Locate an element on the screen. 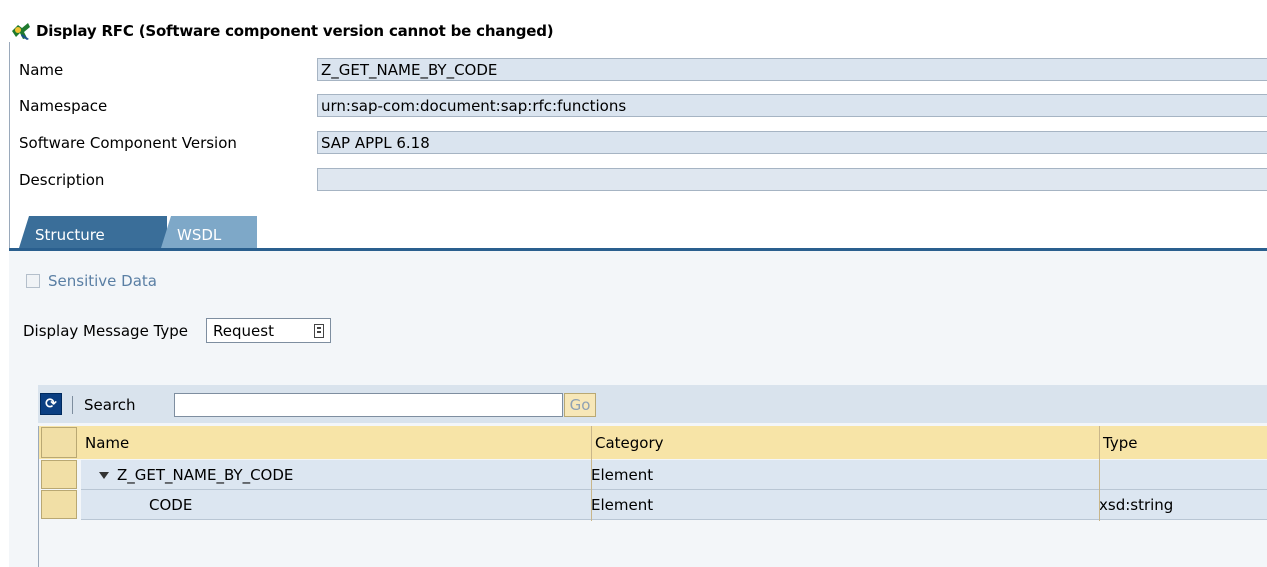 This screenshot has width=1267, height=567. refresh-icon: ⟳ is located at coordinates (51, 404).